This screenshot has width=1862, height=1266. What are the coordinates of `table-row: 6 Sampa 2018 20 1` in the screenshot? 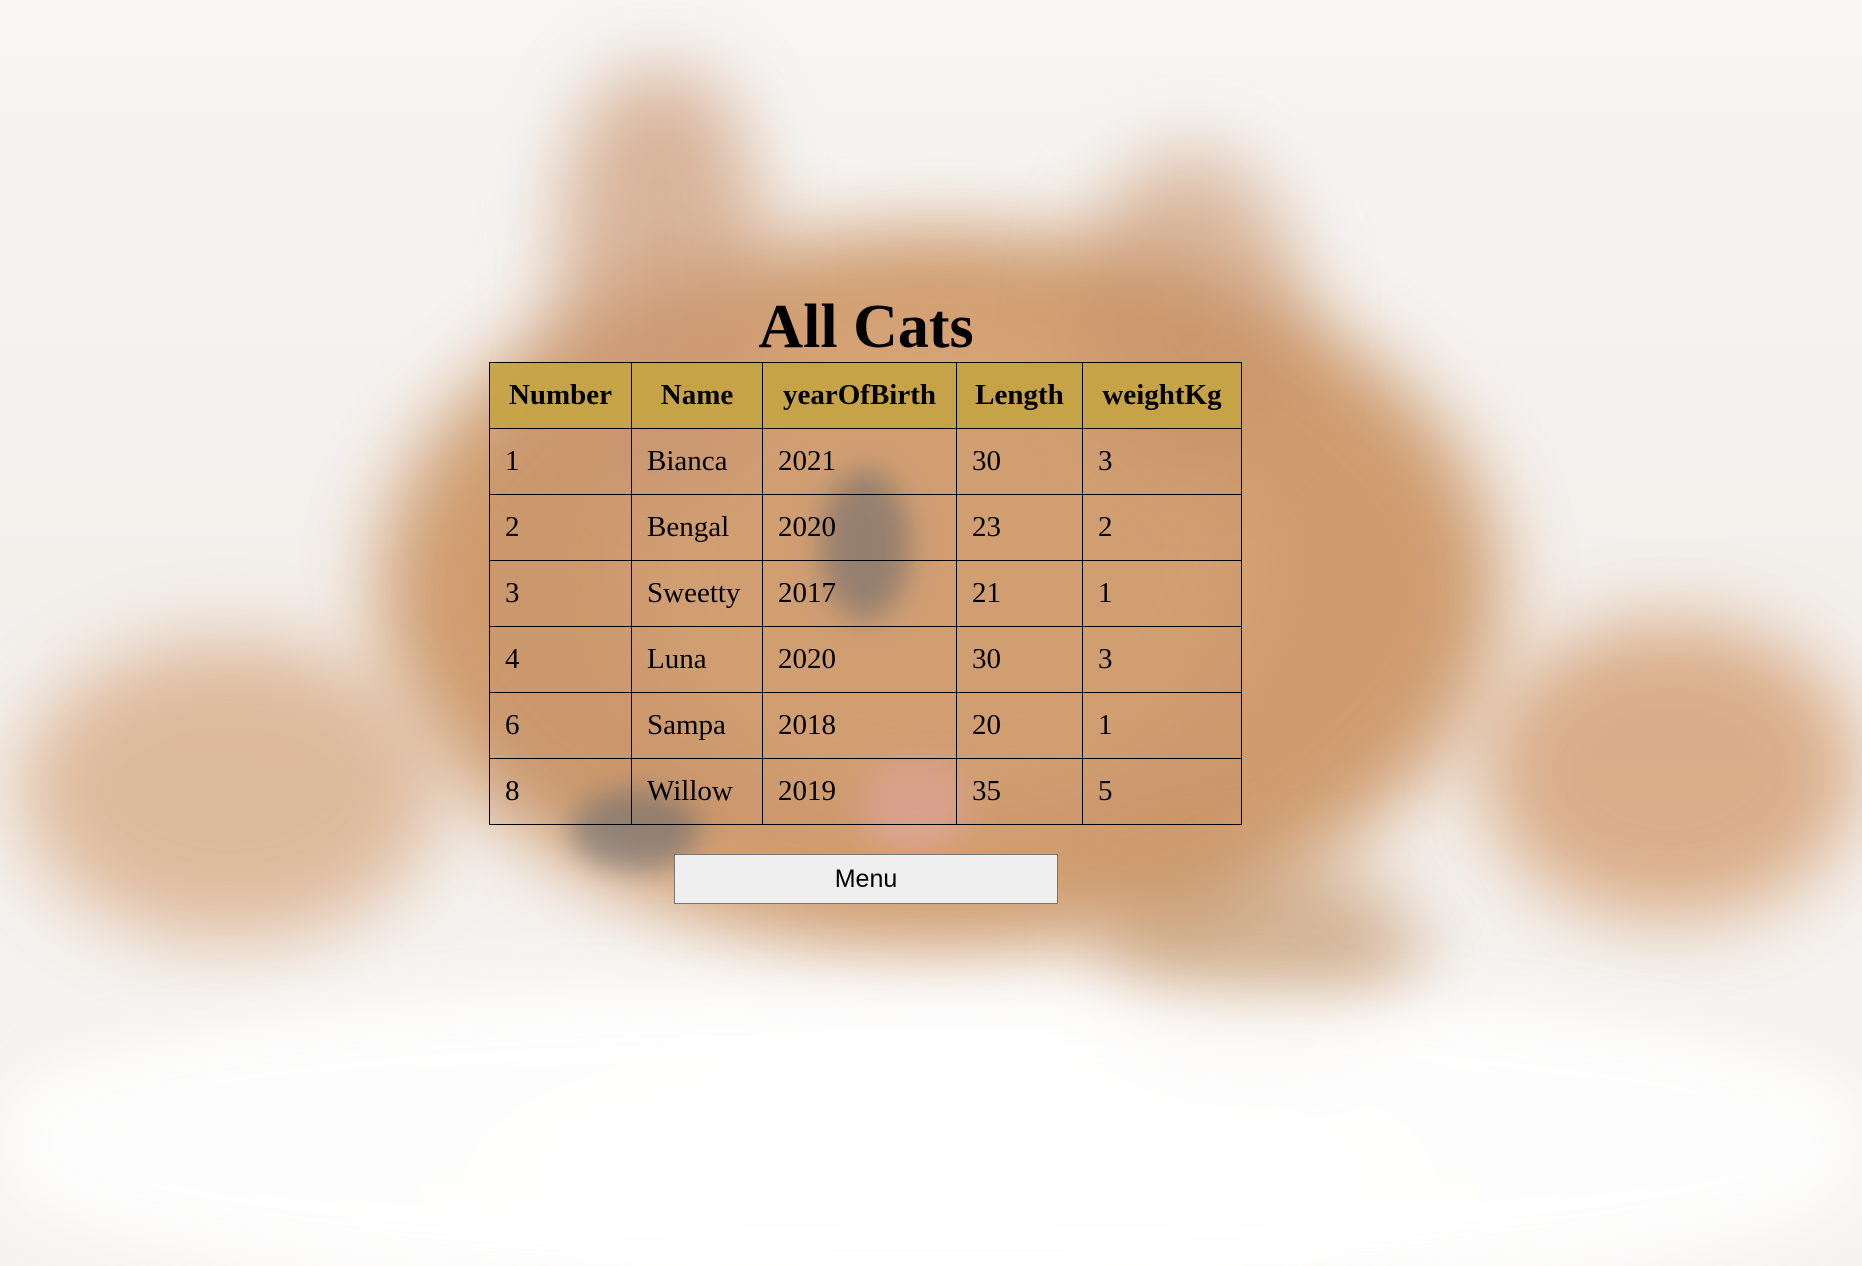 It's located at (865, 725).